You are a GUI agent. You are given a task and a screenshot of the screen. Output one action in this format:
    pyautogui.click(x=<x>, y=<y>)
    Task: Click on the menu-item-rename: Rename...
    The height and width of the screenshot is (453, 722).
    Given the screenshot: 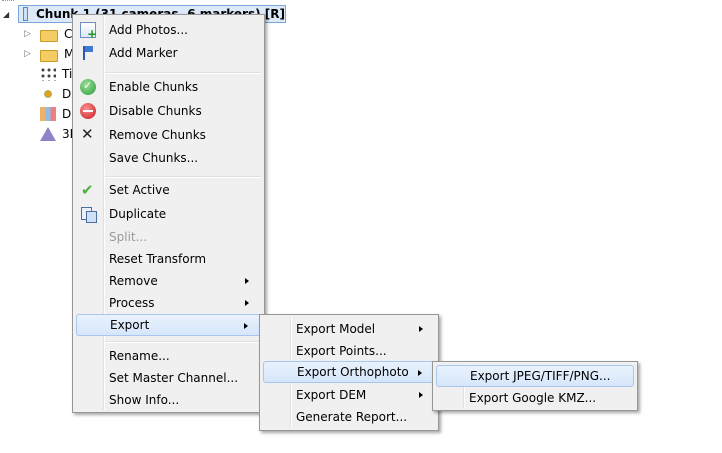 What is the action you would take?
    pyautogui.click(x=168, y=356)
    